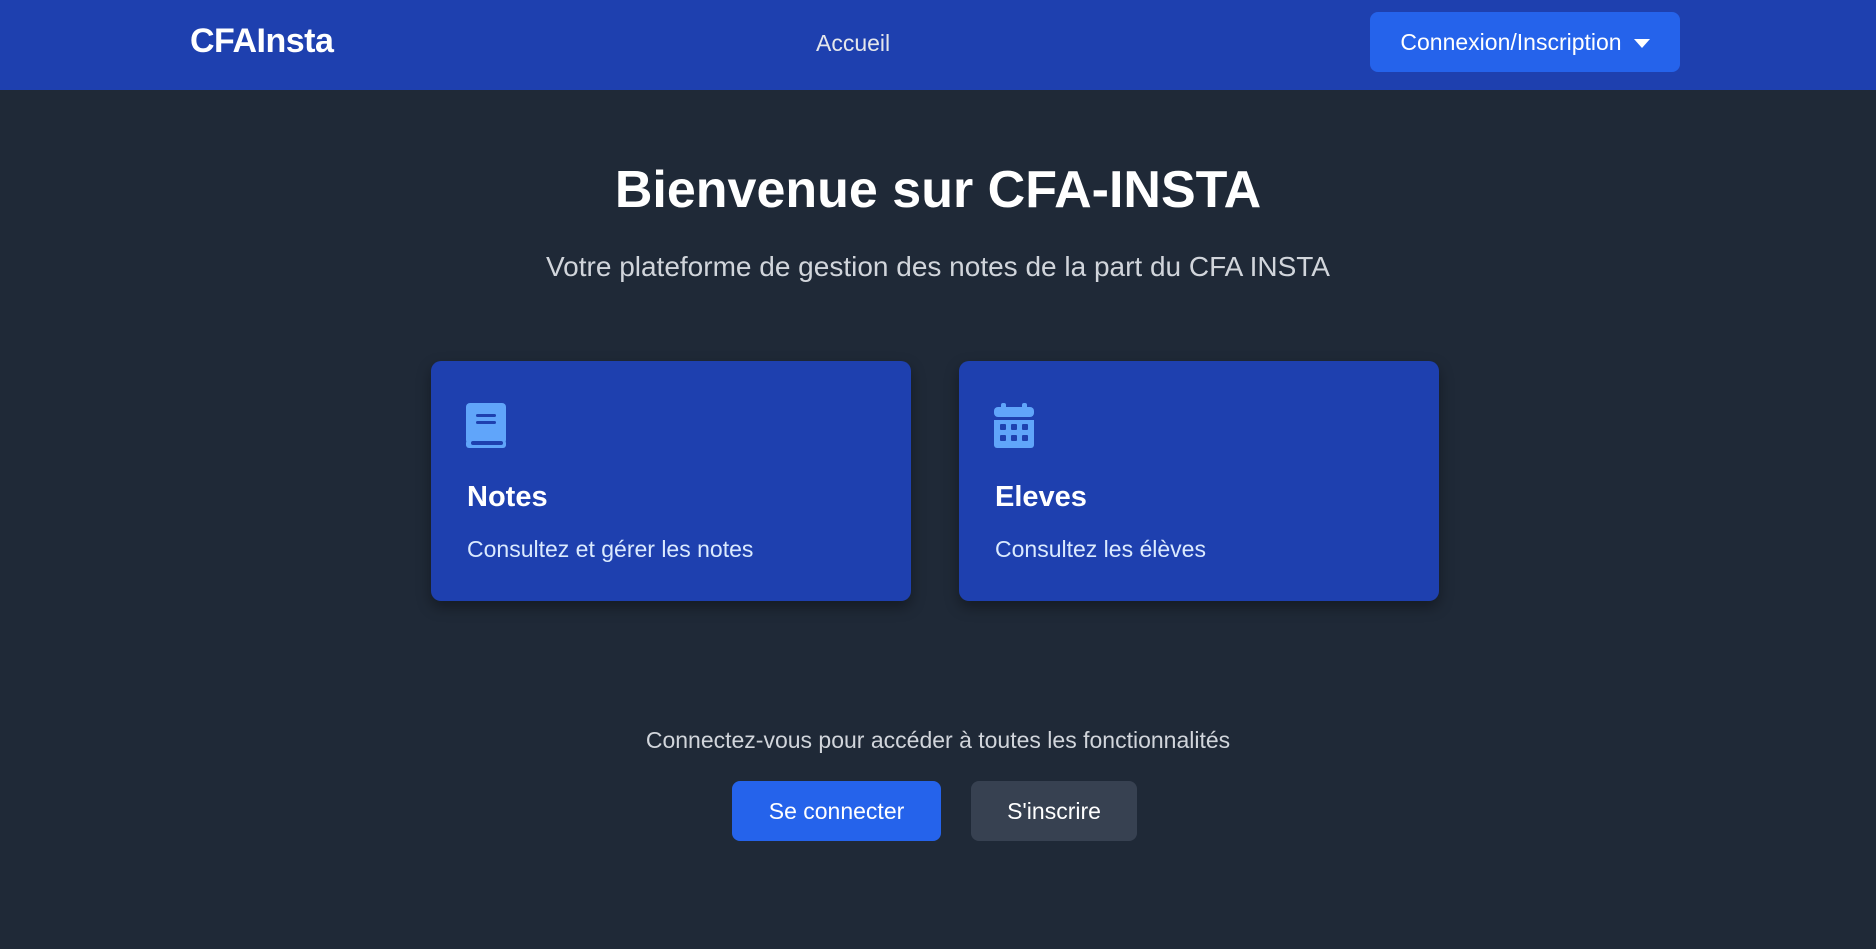 Image resolution: width=1876 pixels, height=949 pixels. Describe the element at coordinates (938, 190) in the screenshot. I see `page-title: Bienvenue sur CFA-INSTA` at that location.